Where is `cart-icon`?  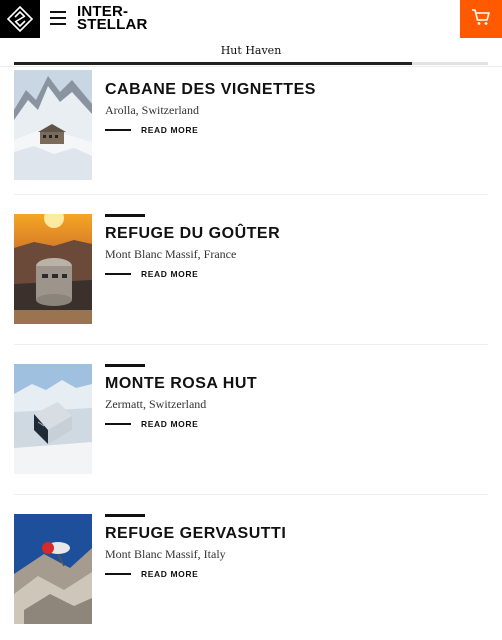 cart-icon is located at coordinates (481, 19).